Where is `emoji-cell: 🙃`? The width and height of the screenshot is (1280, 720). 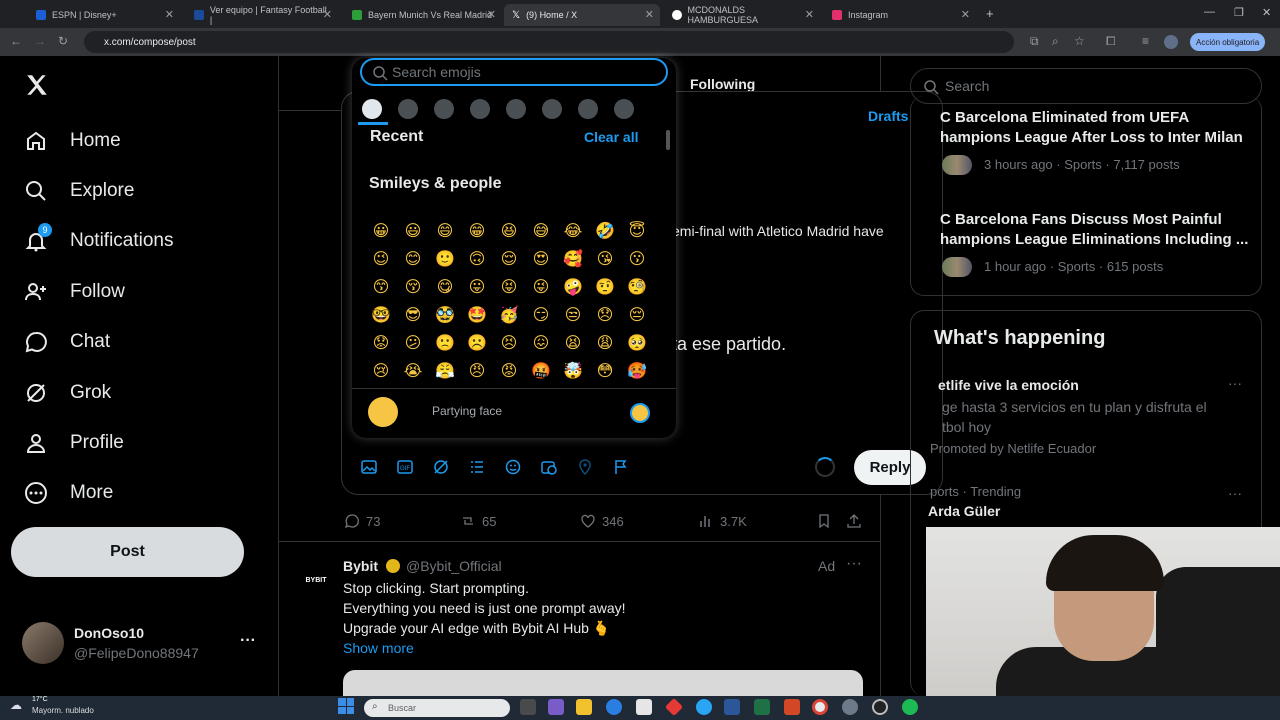 emoji-cell: 🙃 is located at coordinates (477, 259).